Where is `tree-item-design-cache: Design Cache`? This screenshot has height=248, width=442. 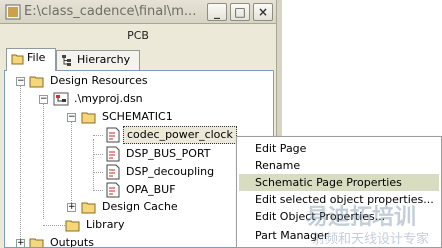
tree-item-design-cache: Design Cache is located at coordinates (140, 207).